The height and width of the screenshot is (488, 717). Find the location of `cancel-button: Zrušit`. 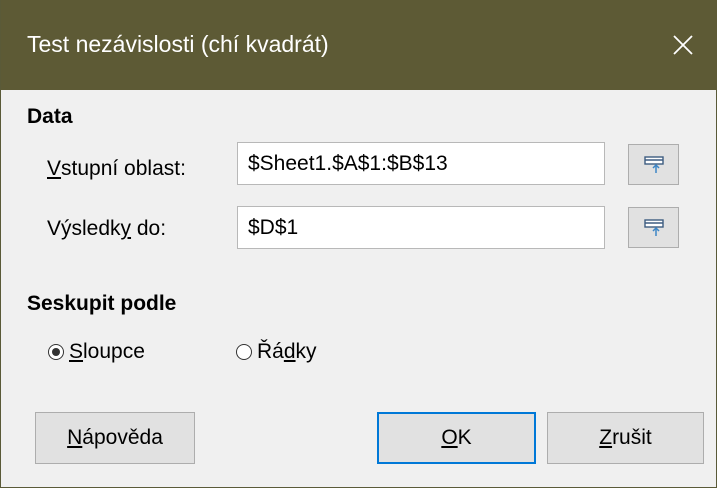

cancel-button: Zrušit is located at coordinates (625, 438).